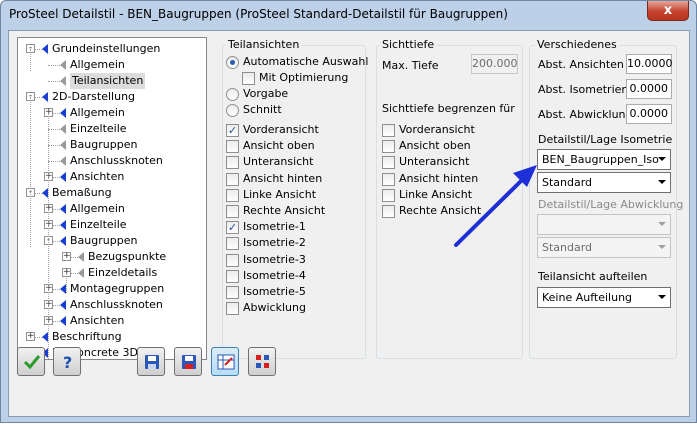  I want to click on aufteilen-select: Keine Aufteilung, so click(604, 297).